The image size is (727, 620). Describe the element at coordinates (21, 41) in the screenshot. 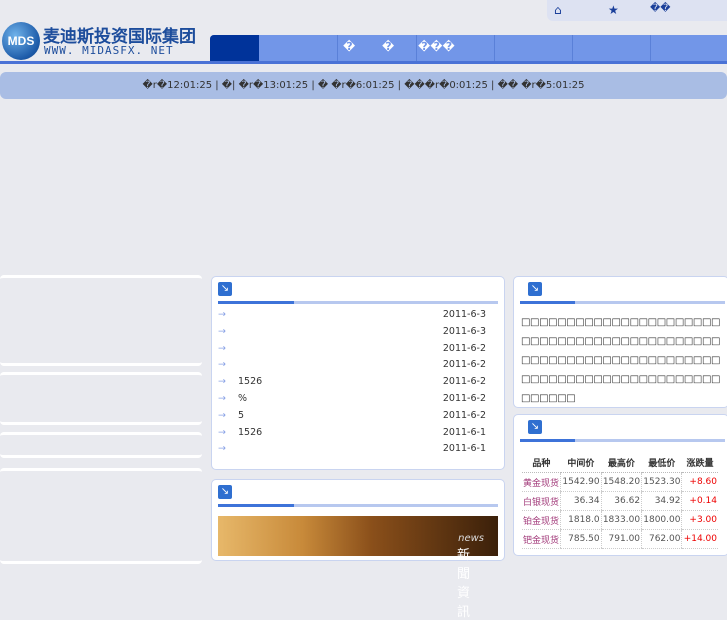

I see `logo-globe: MDS` at that location.